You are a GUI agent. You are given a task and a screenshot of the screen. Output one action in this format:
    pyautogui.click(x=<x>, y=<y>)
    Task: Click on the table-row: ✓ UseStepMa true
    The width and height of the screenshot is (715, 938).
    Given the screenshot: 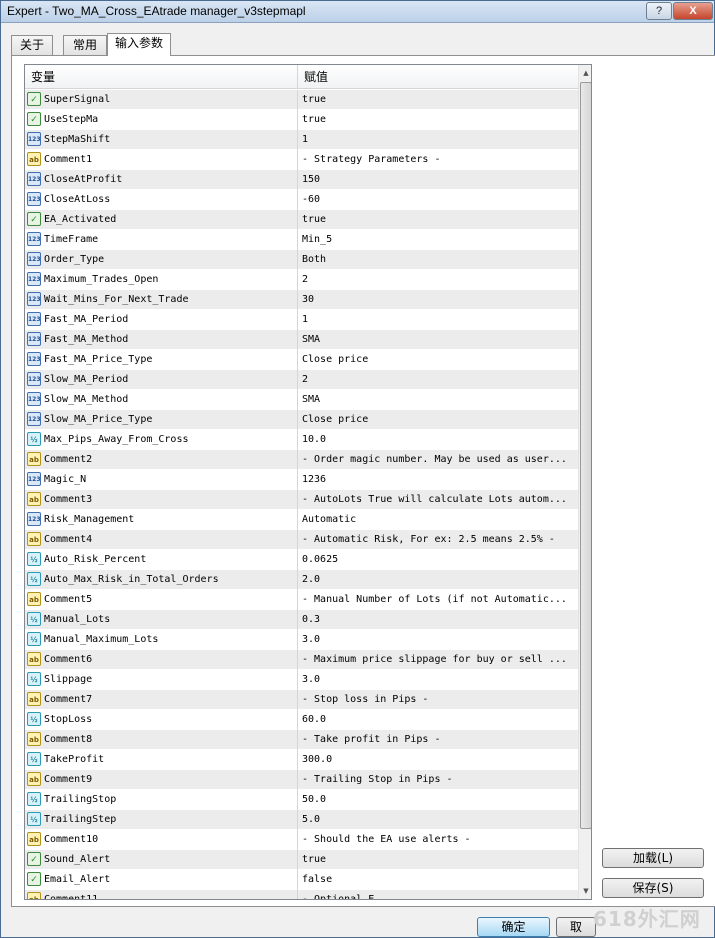 What is the action you would take?
    pyautogui.click(x=301, y=120)
    